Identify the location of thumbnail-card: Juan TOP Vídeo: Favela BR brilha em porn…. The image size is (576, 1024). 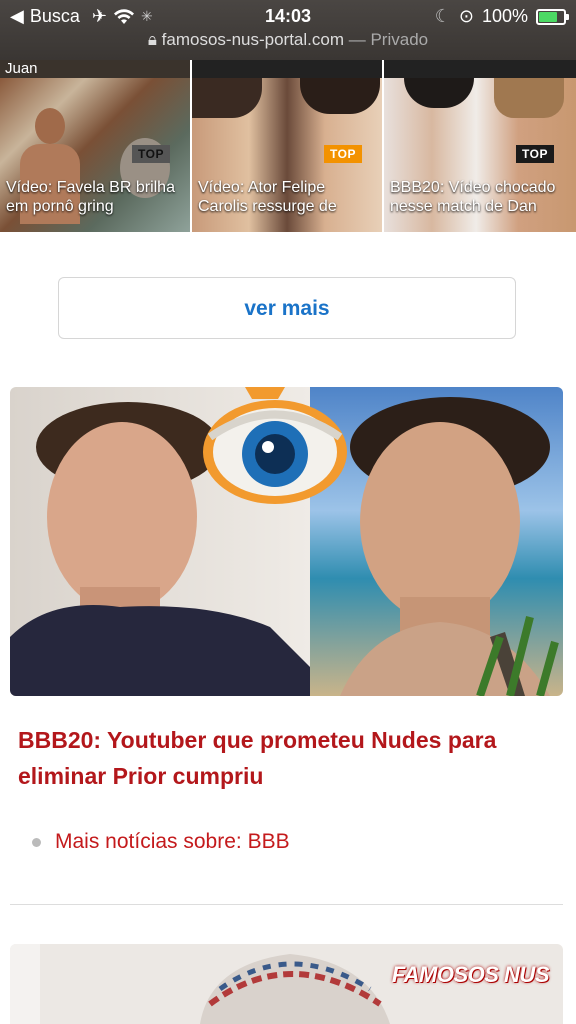
(95, 146).